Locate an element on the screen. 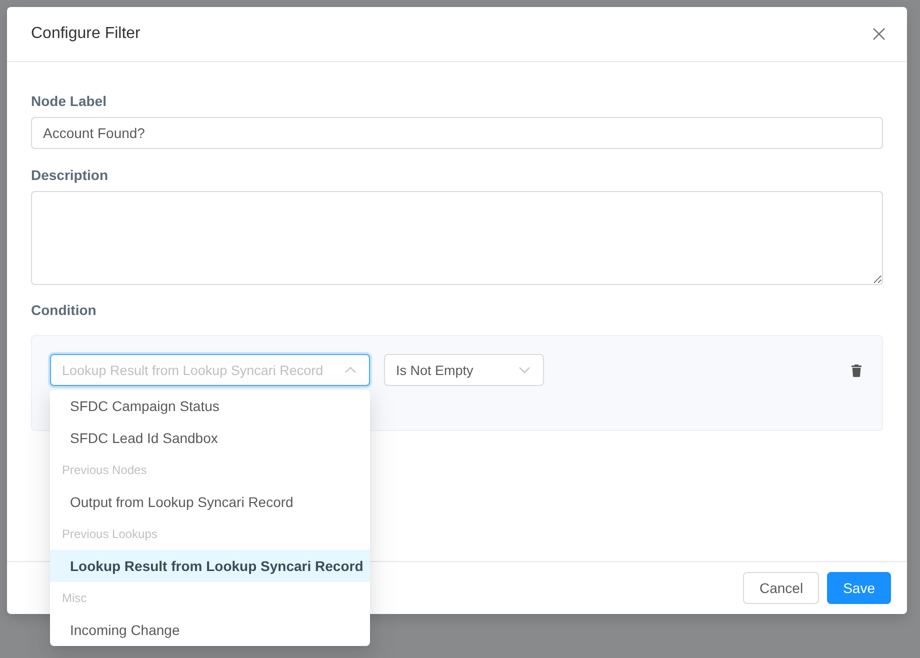 This screenshot has height=658, width=920. dropdown-option: SFDC Lead Id Sandbox is located at coordinates (210, 438).